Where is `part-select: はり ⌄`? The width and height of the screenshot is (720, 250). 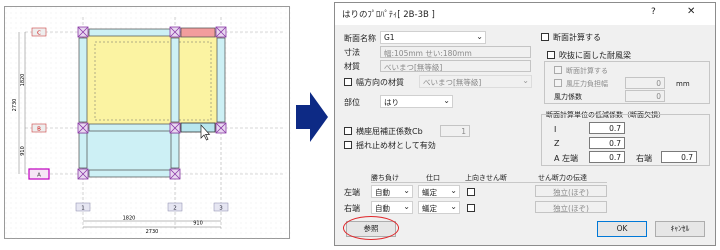
part-select: はり ⌄ is located at coordinates (416, 101).